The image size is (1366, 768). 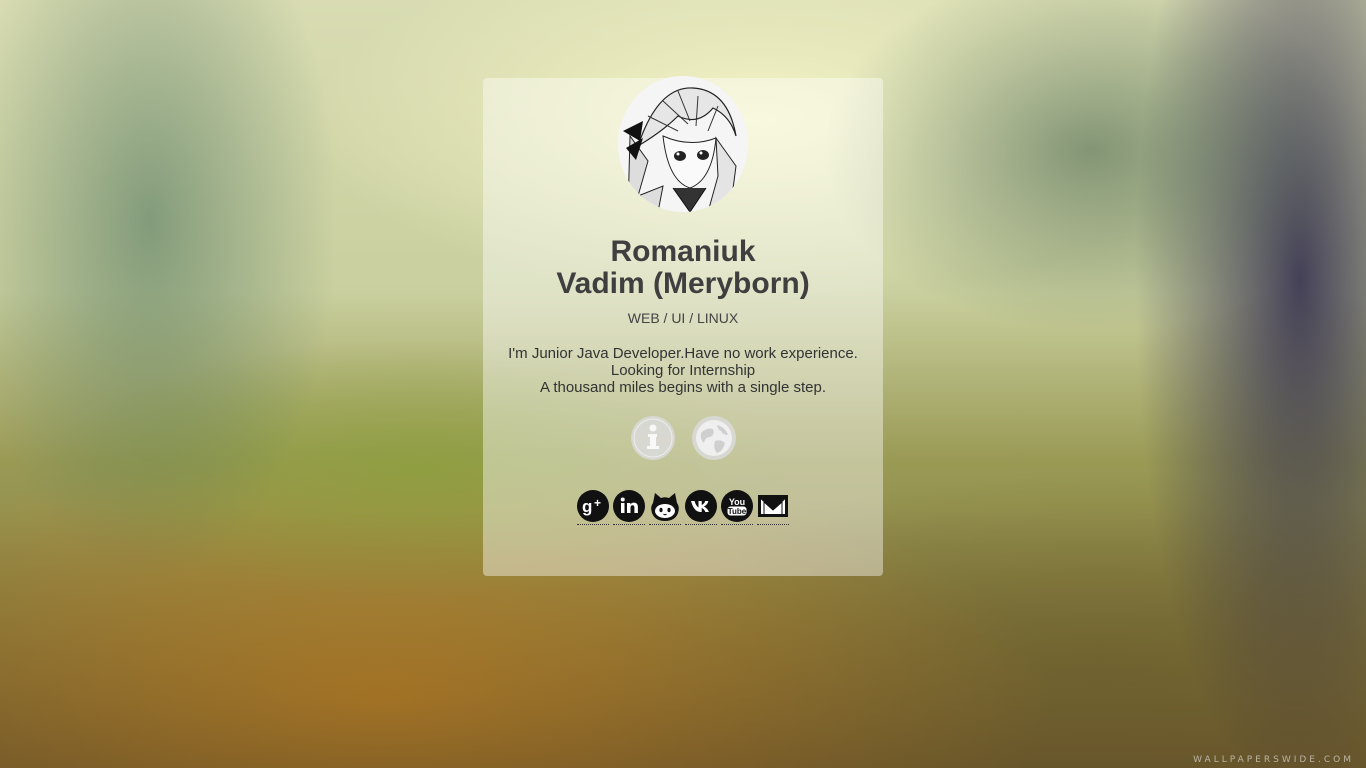 I want to click on github-link, so click(x=665, y=507).